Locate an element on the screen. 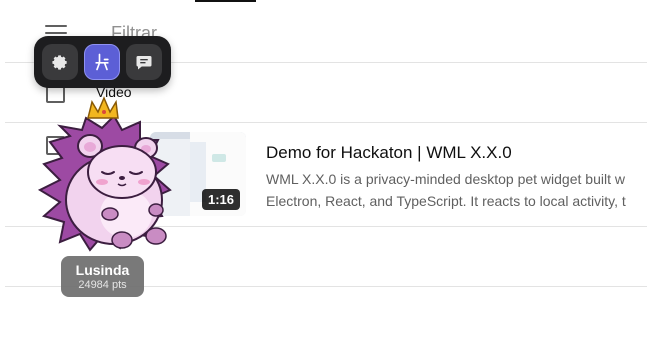  pet-mode-icon is located at coordinates (102, 62).